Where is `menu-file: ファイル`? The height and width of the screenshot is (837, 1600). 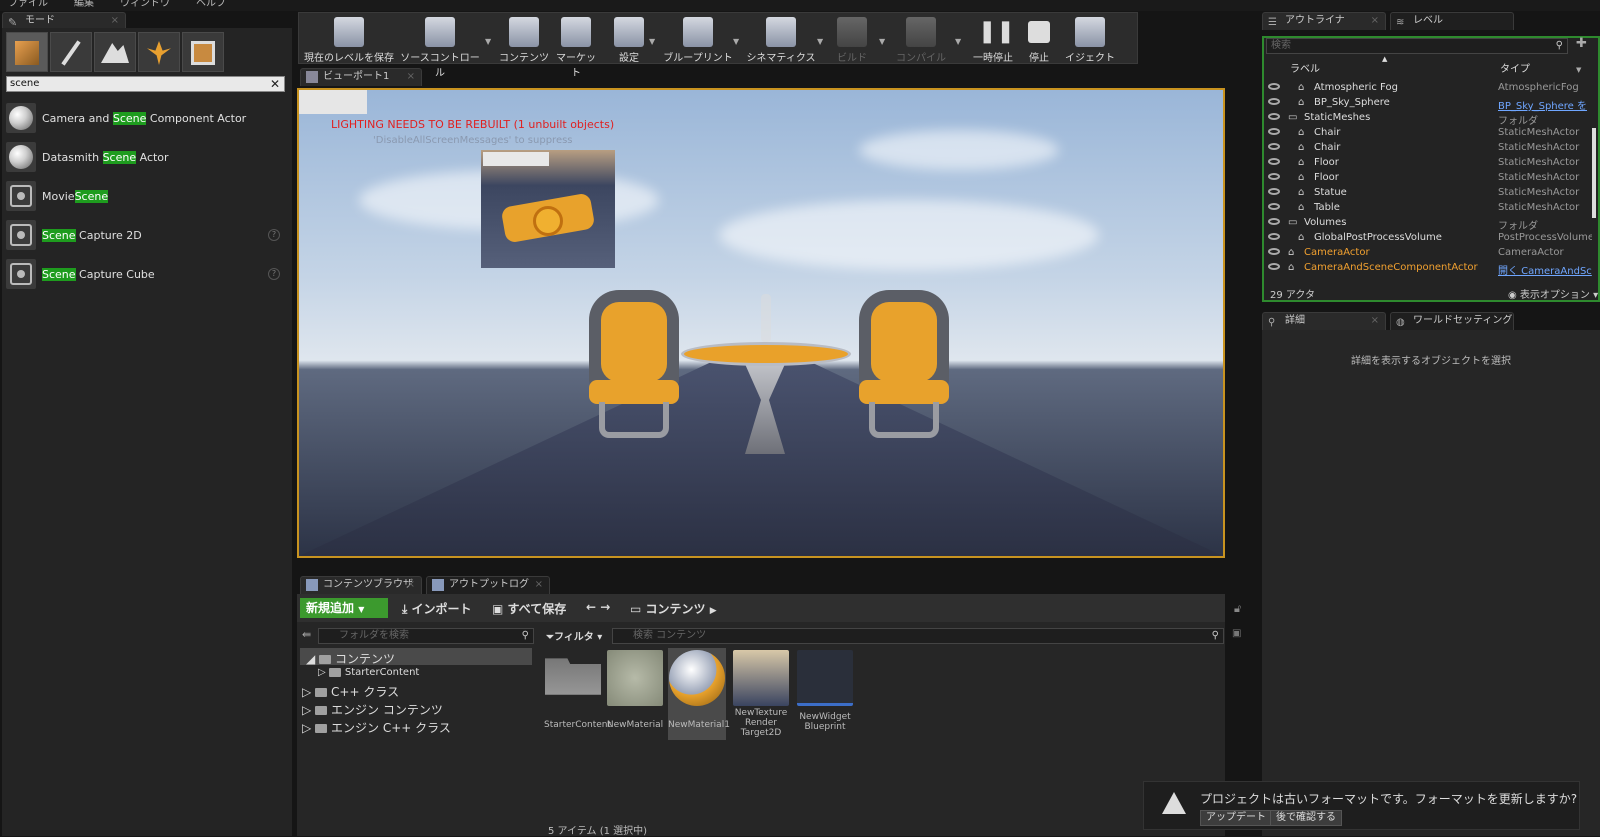
menu-file: ファイル is located at coordinates (28, 5).